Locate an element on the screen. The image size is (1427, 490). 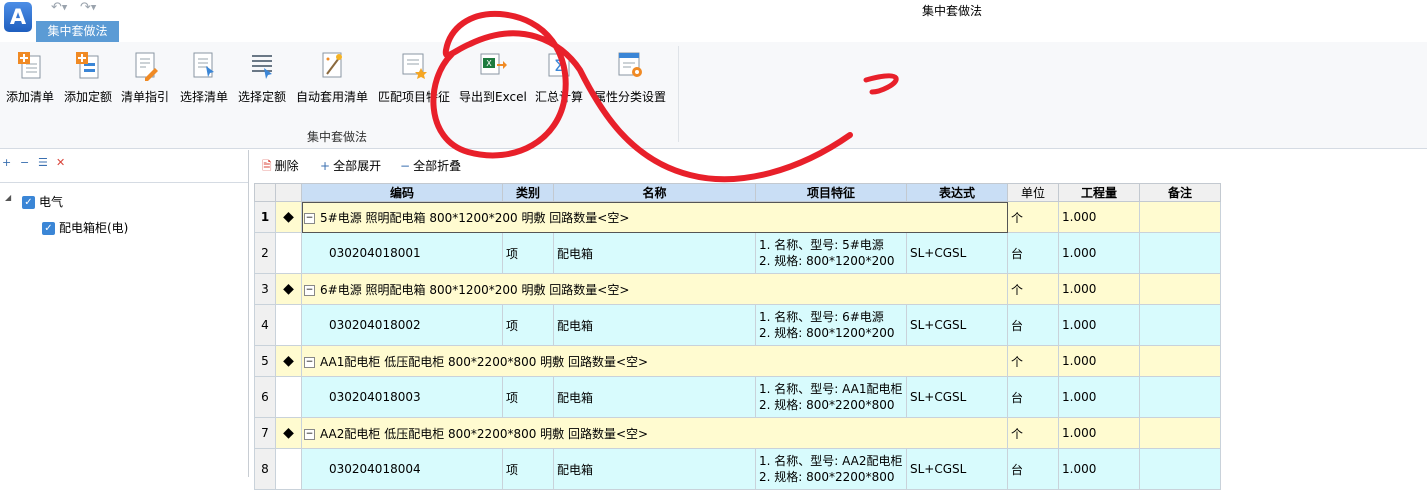
col-header-expression: 表达式 is located at coordinates (957, 192).